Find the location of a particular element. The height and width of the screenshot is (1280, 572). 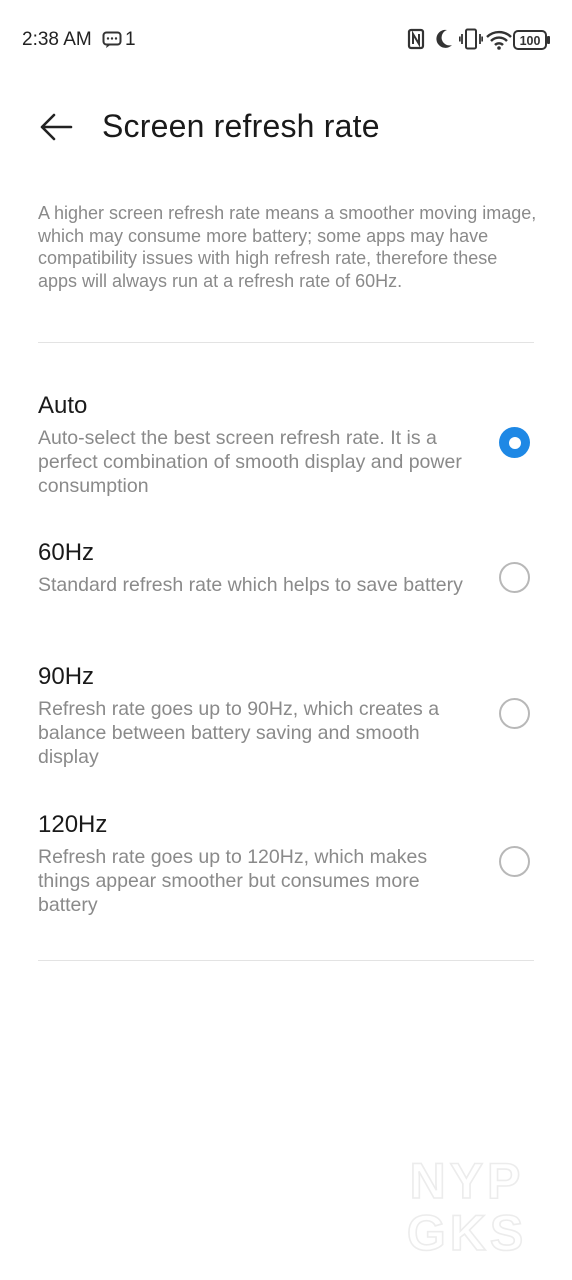

vibrate-icon is located at coordinates (471, 39).